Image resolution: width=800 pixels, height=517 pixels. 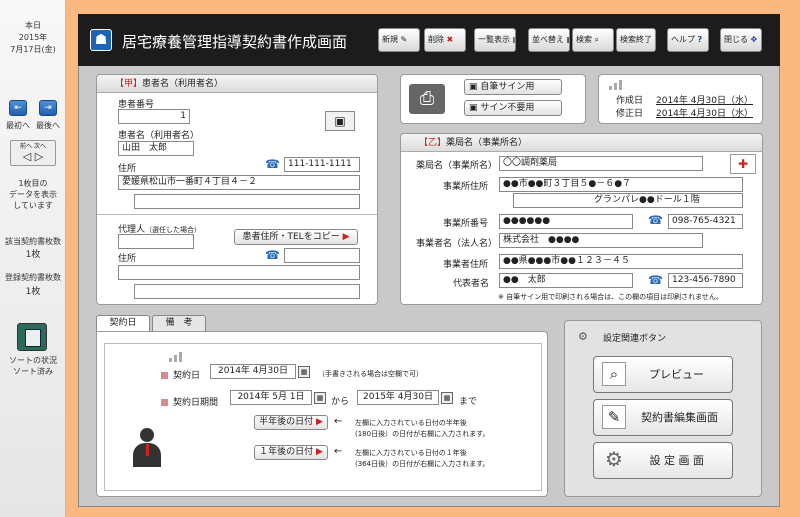 I want to click on rep-phone-field: 123-456-7890, so click(x=705, y=280).